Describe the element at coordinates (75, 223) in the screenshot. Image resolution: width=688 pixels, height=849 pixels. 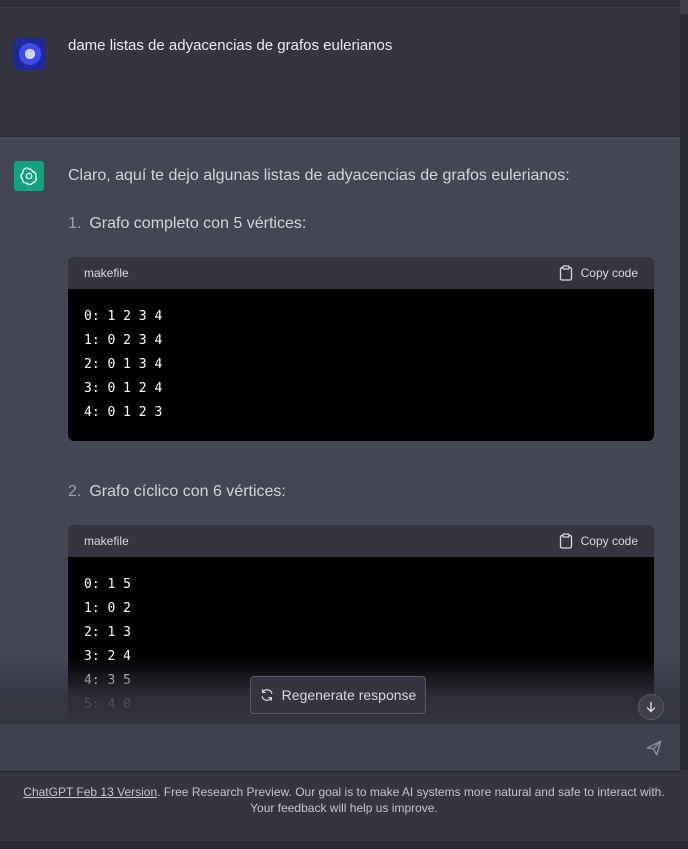
I see `list-number: 1.` at that location.